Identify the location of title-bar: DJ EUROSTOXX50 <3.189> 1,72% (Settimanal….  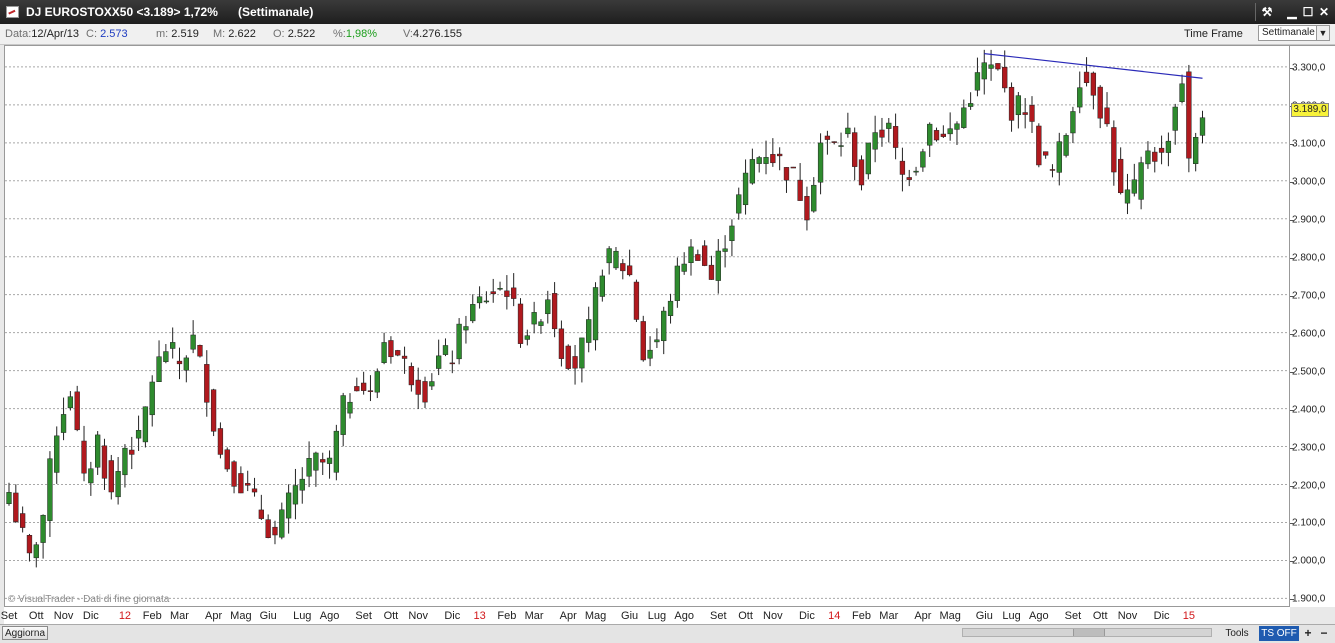
(667, 12).